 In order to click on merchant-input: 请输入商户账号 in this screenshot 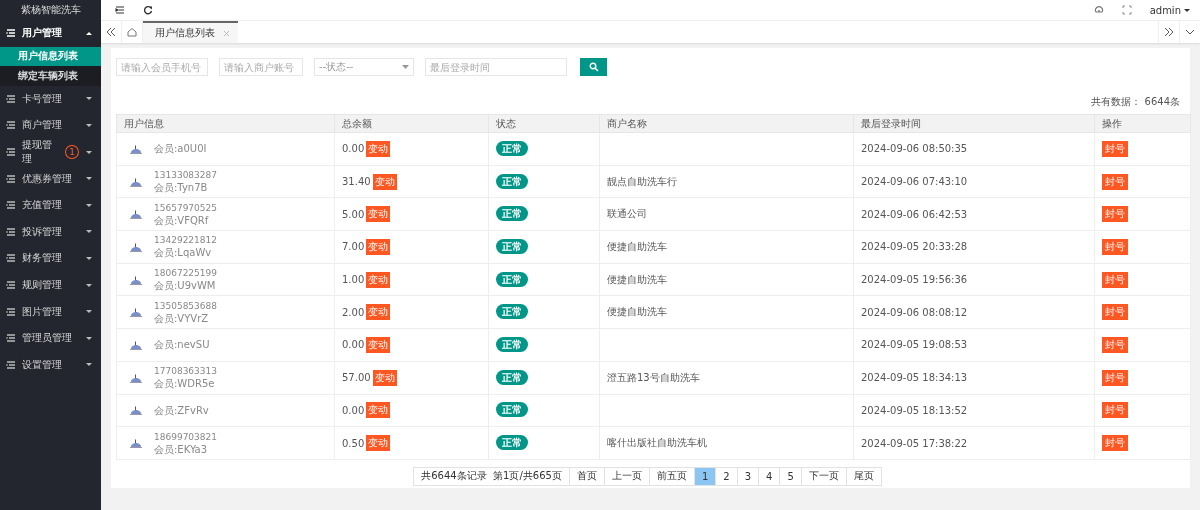, I will do `click(261, 67)`.